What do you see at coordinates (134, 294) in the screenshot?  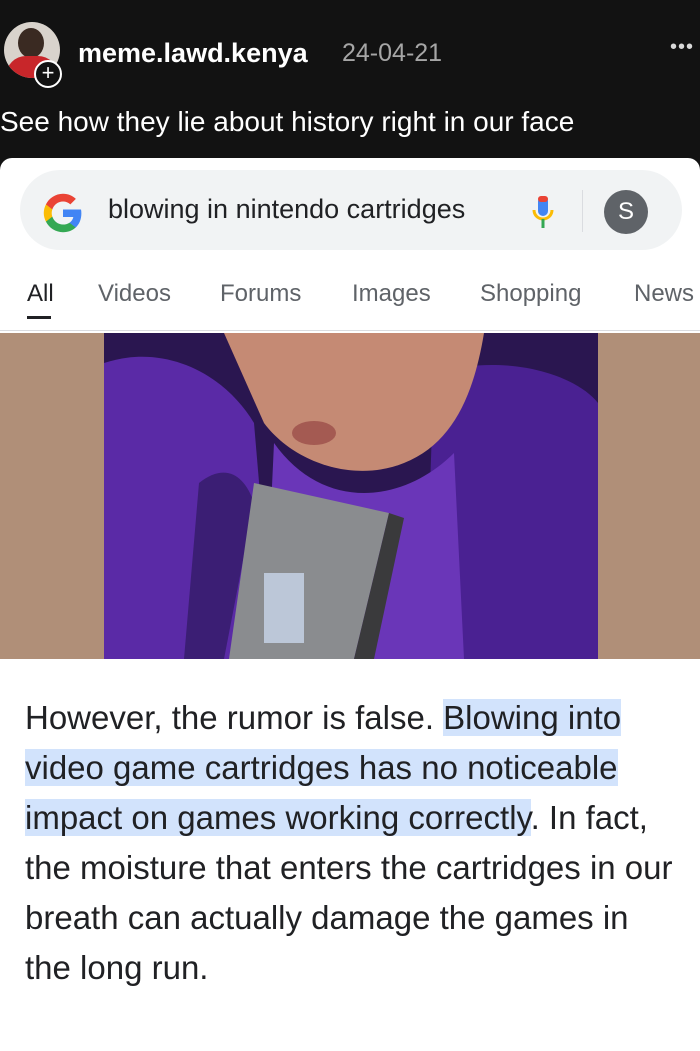 I see `tab-videos: Videos` at bounding box center [134, 294].